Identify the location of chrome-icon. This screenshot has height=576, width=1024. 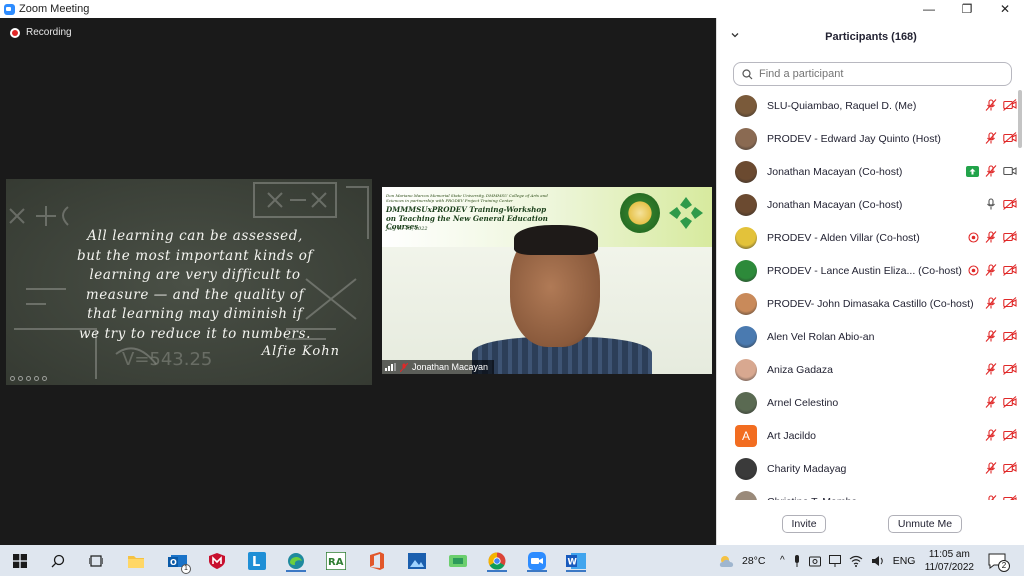
(497, 561).